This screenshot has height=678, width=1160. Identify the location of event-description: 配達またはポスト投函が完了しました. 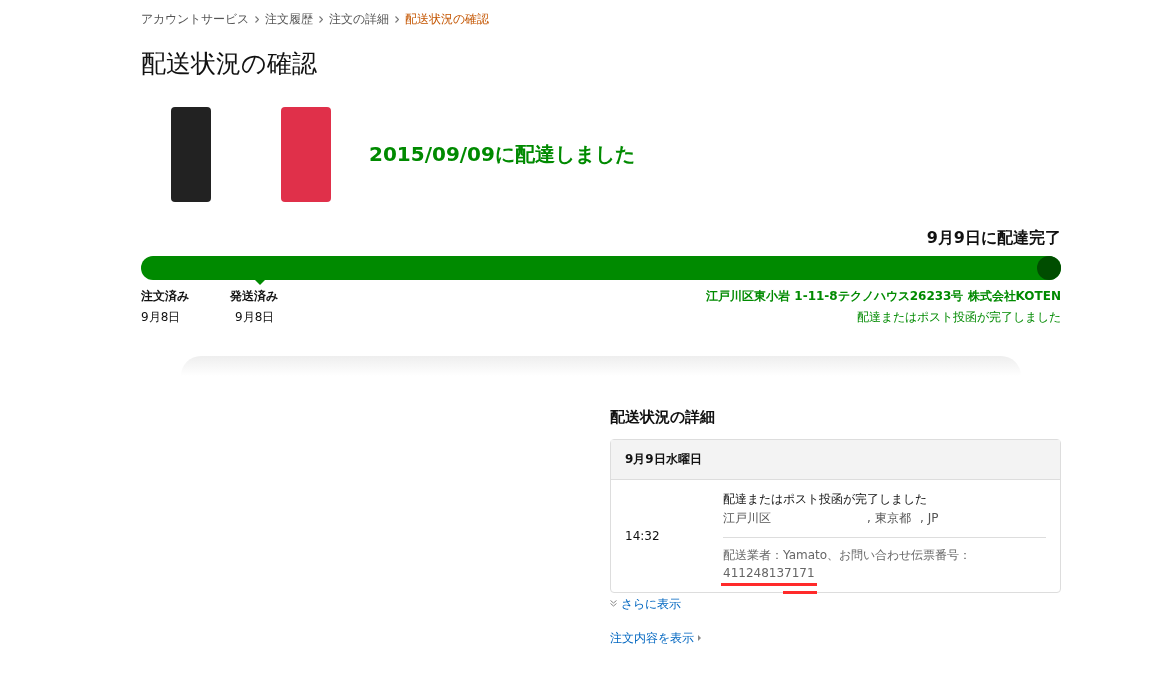
(825, 499).